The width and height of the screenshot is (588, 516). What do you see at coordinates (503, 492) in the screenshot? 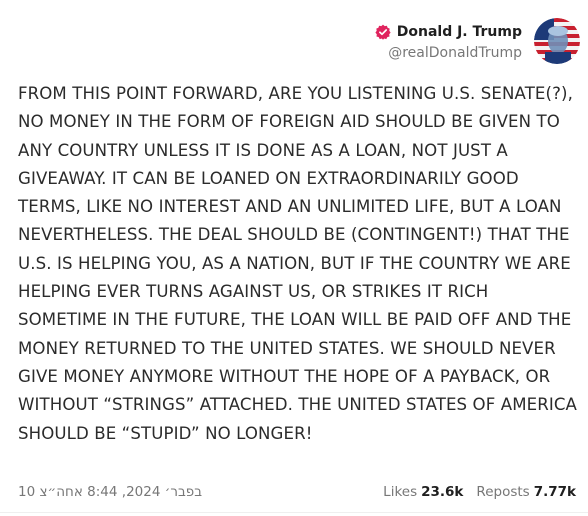
I see `reposts-label: Reposts` at bounding box center [503, 492].